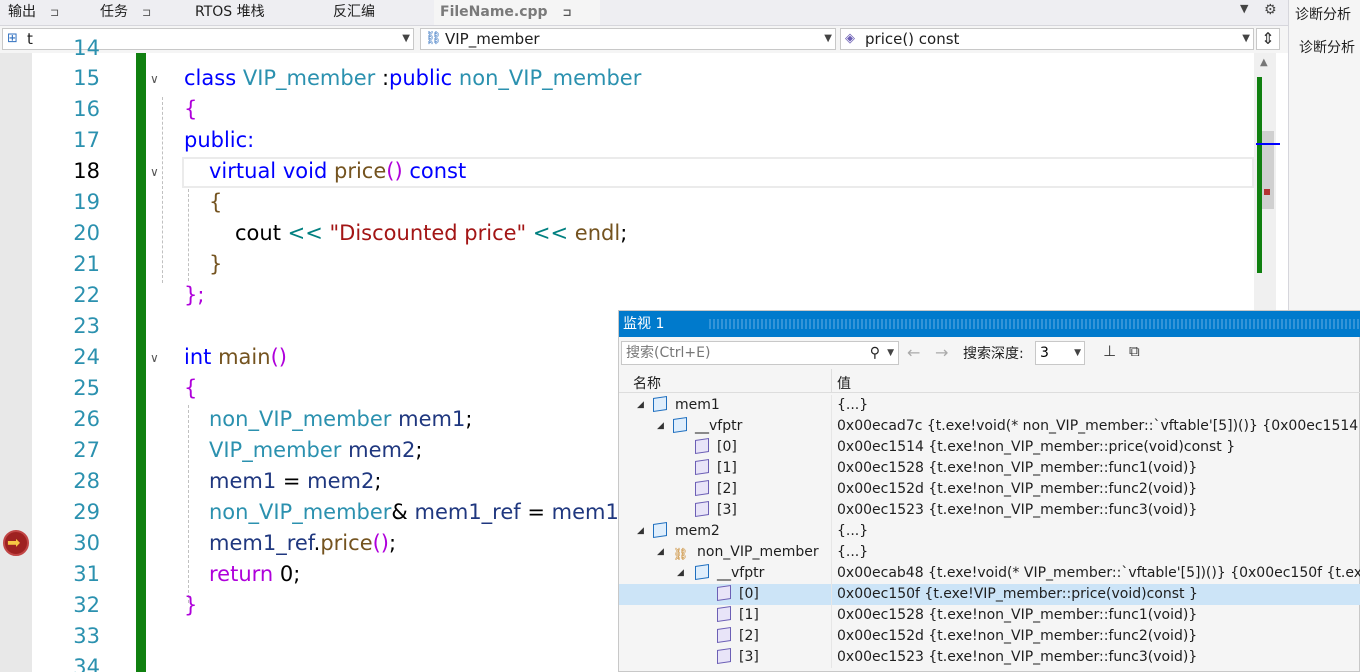 The width and height of the screenshot is (1360, 672). What do you see at coordinates (244, 357) in the screenshot?
I see `token: main` at bounding box center [244, 357].